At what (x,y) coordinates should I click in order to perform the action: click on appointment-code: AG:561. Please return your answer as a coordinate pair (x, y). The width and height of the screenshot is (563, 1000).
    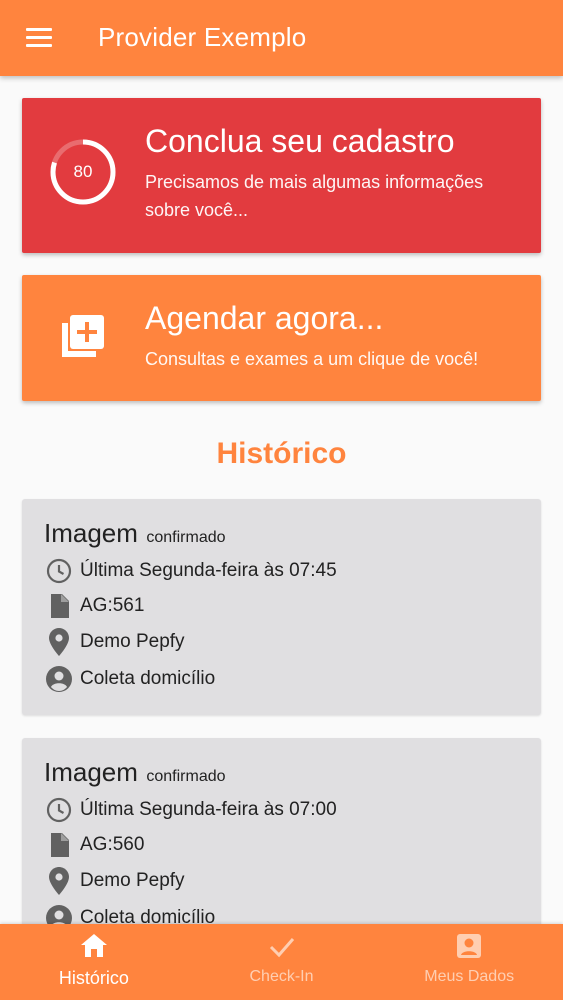
    Looking at the image, I should click on (112, 605).